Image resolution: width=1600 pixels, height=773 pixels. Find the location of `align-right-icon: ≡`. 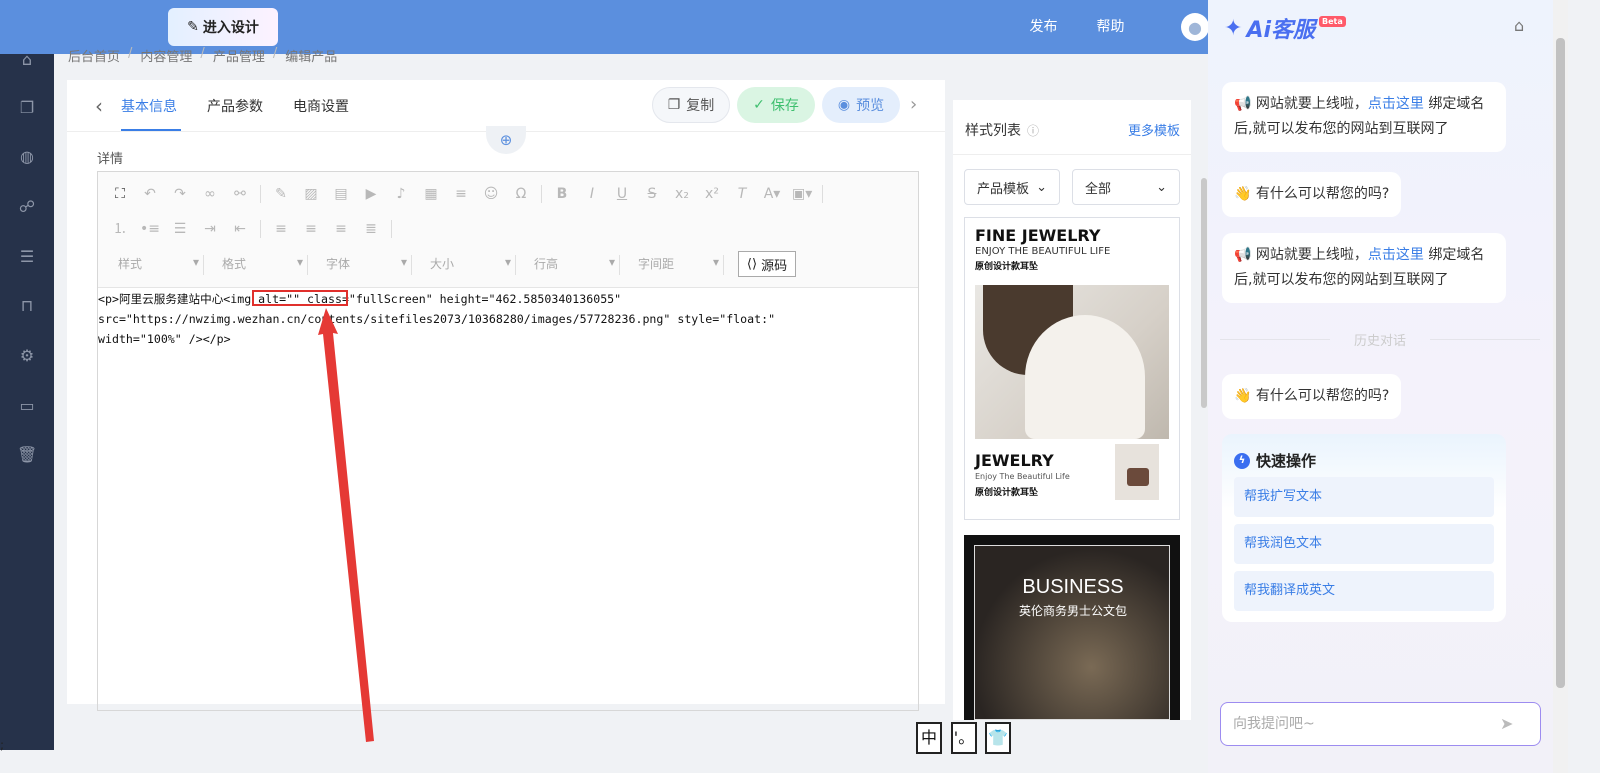

align-right-icon: ≡ is located at coordinates (341, 229).